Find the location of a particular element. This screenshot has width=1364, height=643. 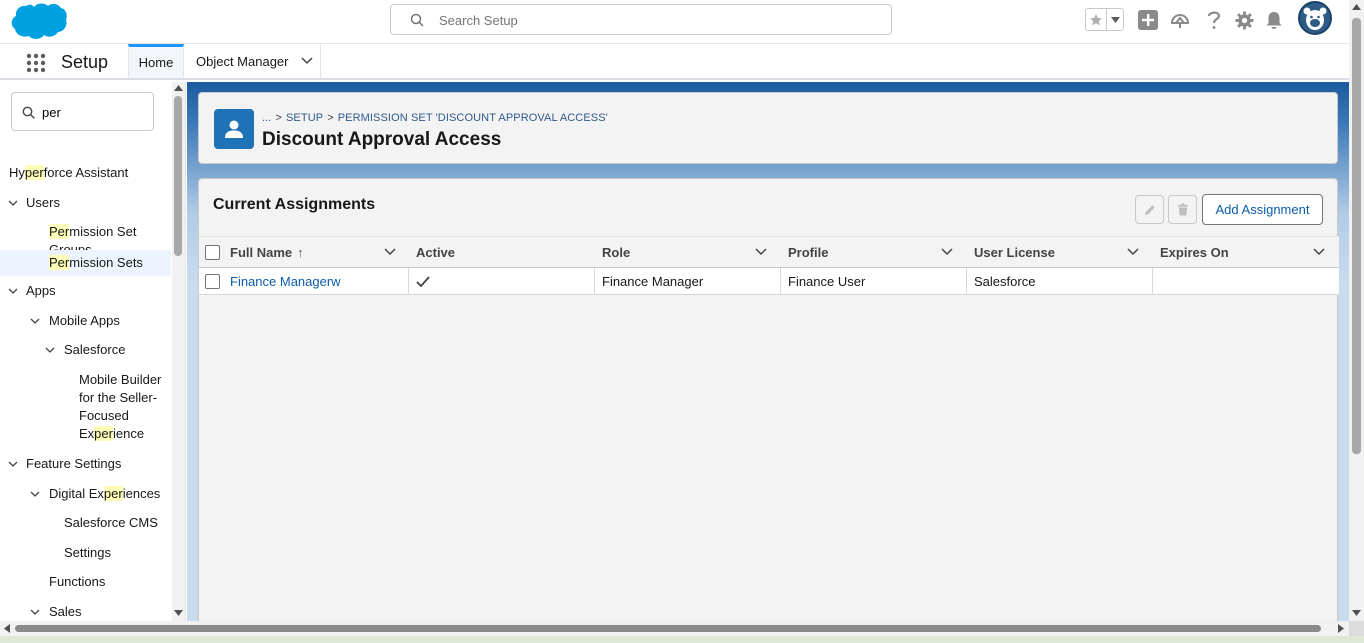

sidebar-item-label: Settings is located at coordinates (87, 552).